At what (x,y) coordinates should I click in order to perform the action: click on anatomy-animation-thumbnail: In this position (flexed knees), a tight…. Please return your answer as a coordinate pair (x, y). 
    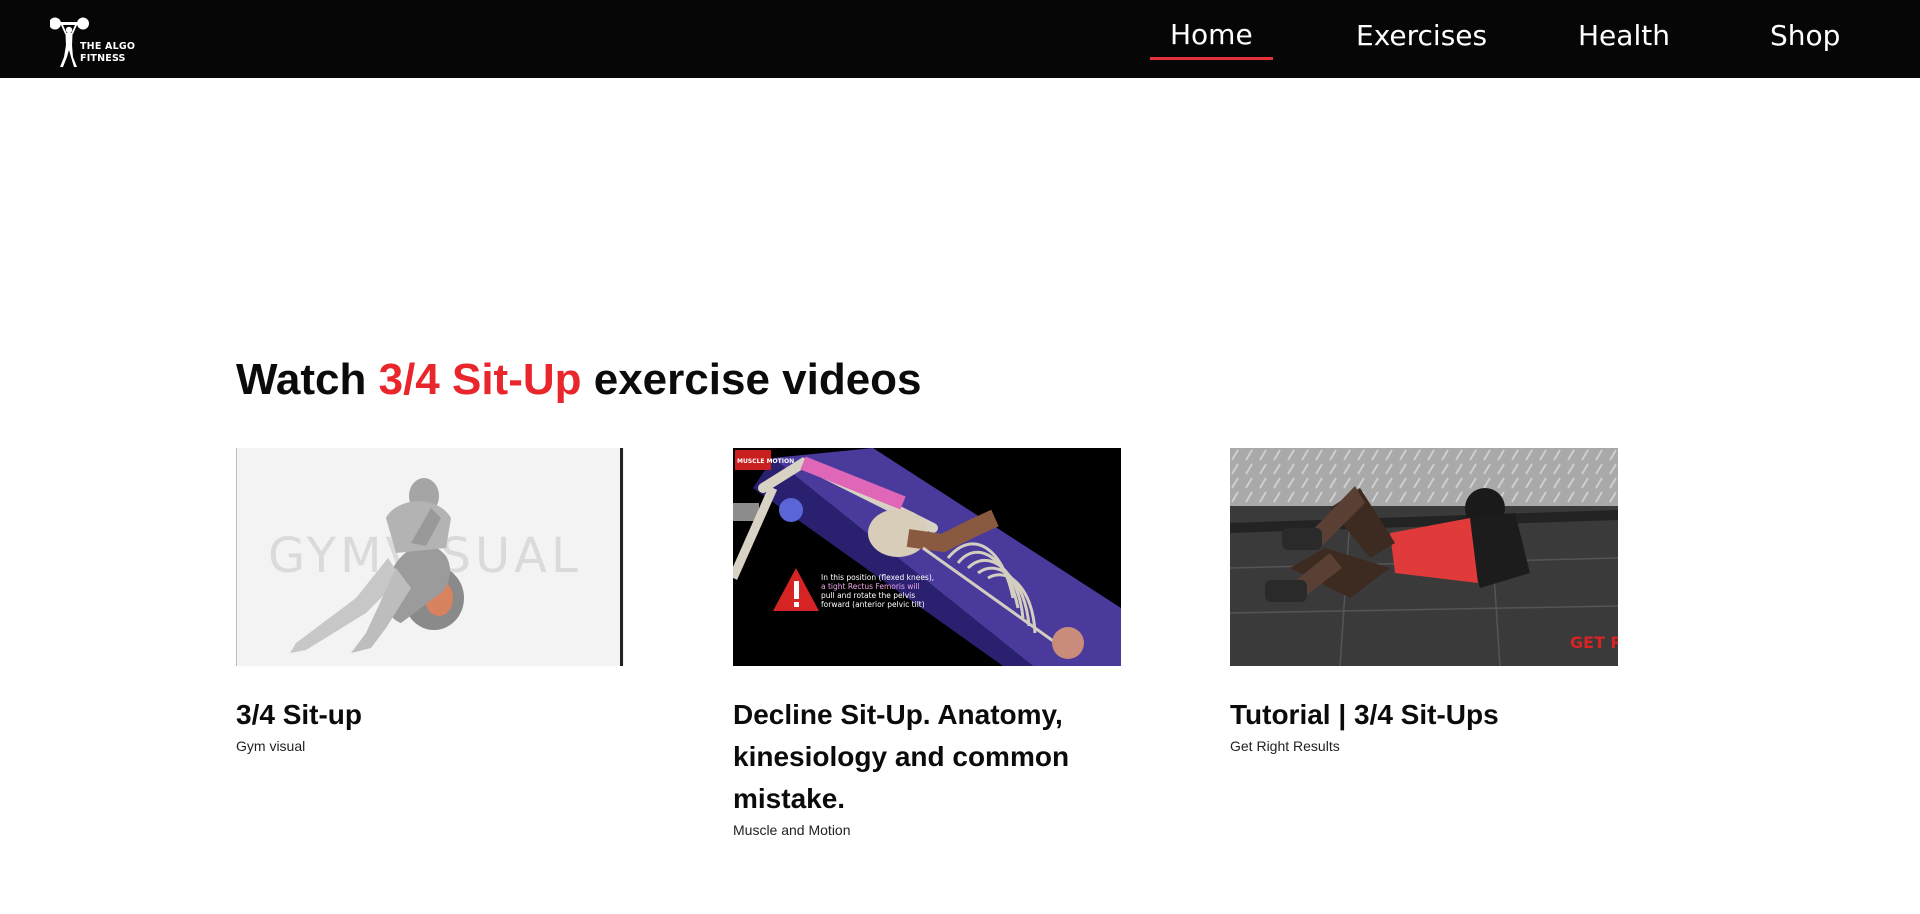
    Looking at the image, I should click on (927, 557).